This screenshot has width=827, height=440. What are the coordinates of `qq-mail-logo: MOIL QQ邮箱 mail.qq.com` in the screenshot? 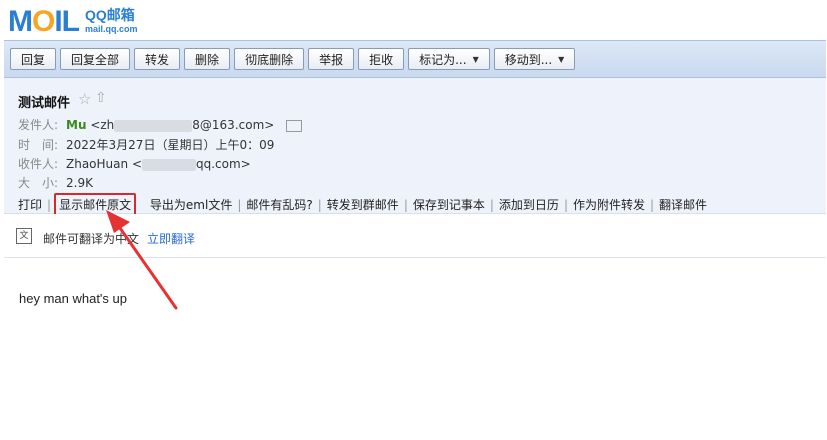 It's located at (73, 22).